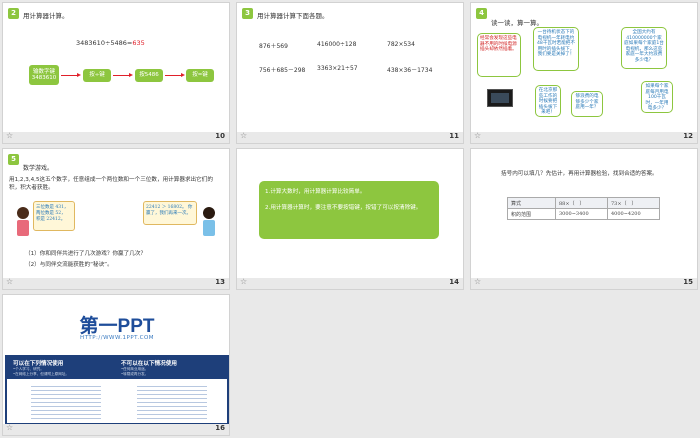  What do you see at coordinates (282, 70) in the screenshot?
I see `problem: 756＋685－298` at bounding box center [282, 70].